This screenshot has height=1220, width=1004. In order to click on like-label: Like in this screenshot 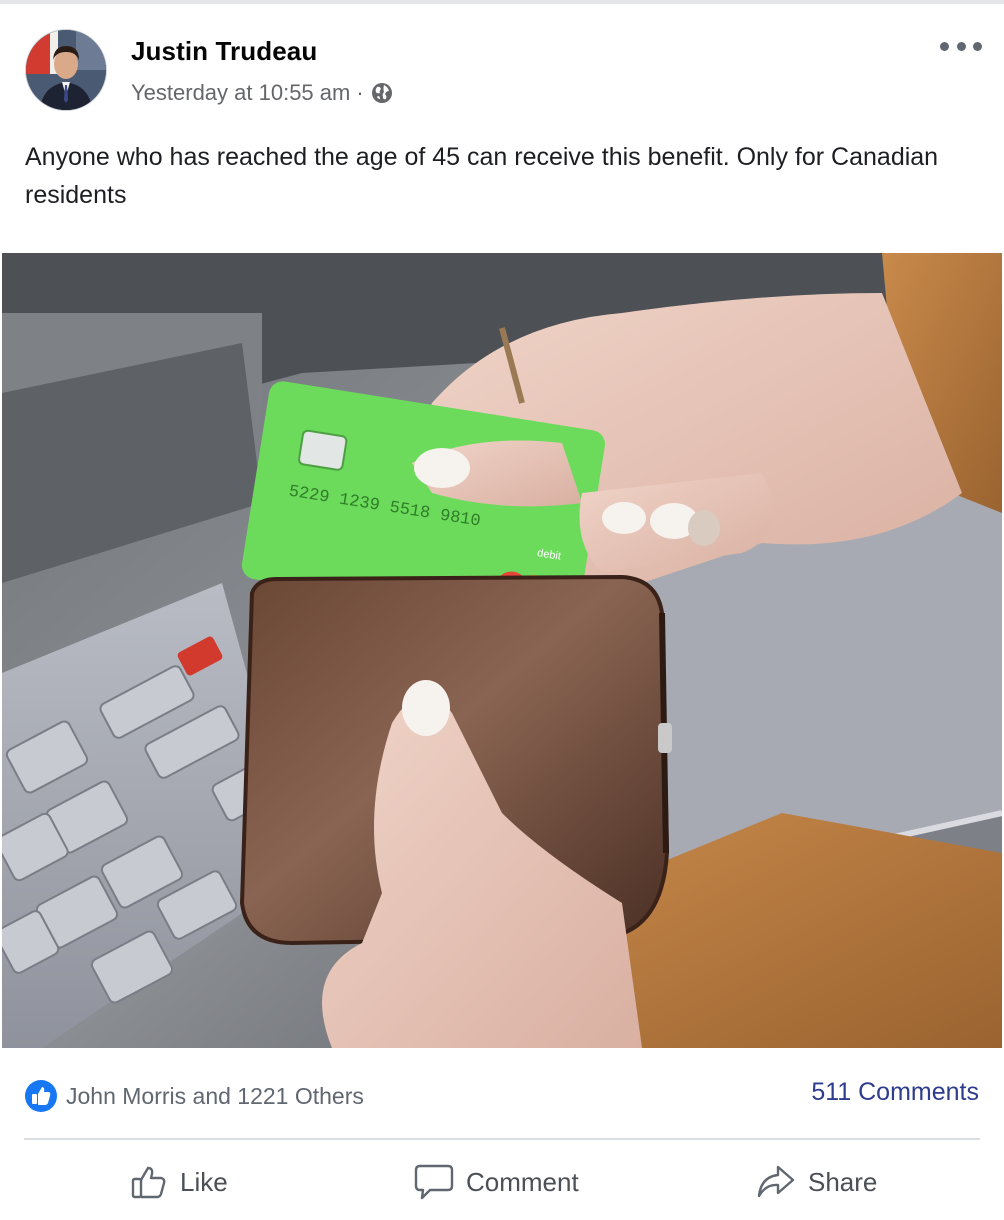, I will do `click(204, 1181)`.